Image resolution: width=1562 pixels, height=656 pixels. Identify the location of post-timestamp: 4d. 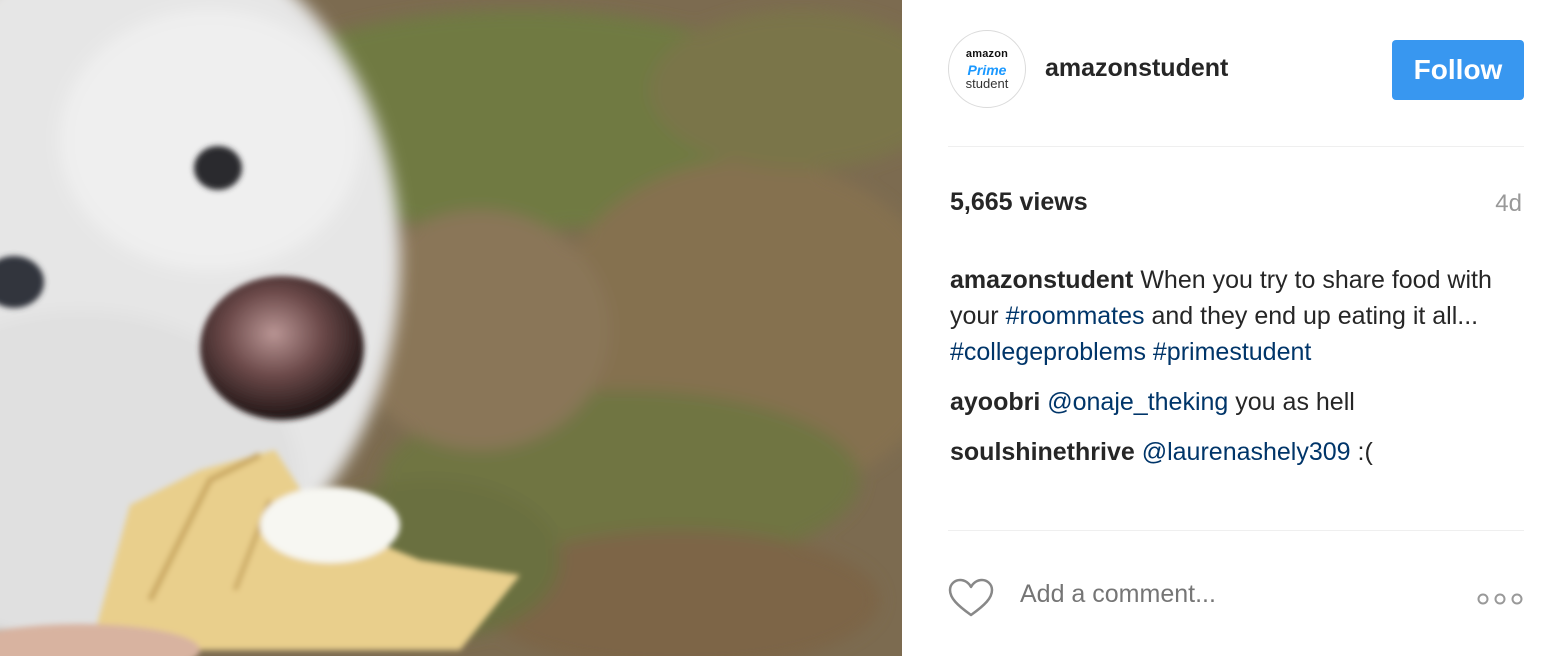
(1508, 204).